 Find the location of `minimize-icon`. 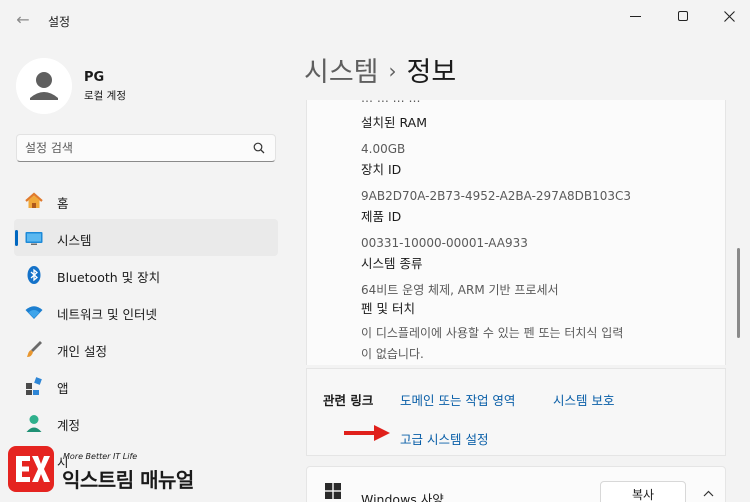

minimize-icon is located at coordinates (635, 16).